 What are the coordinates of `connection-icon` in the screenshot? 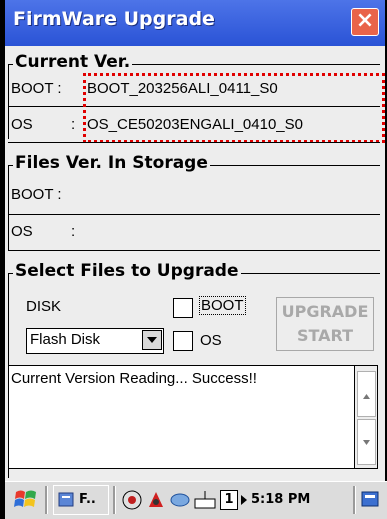 It's located at (180, 500).